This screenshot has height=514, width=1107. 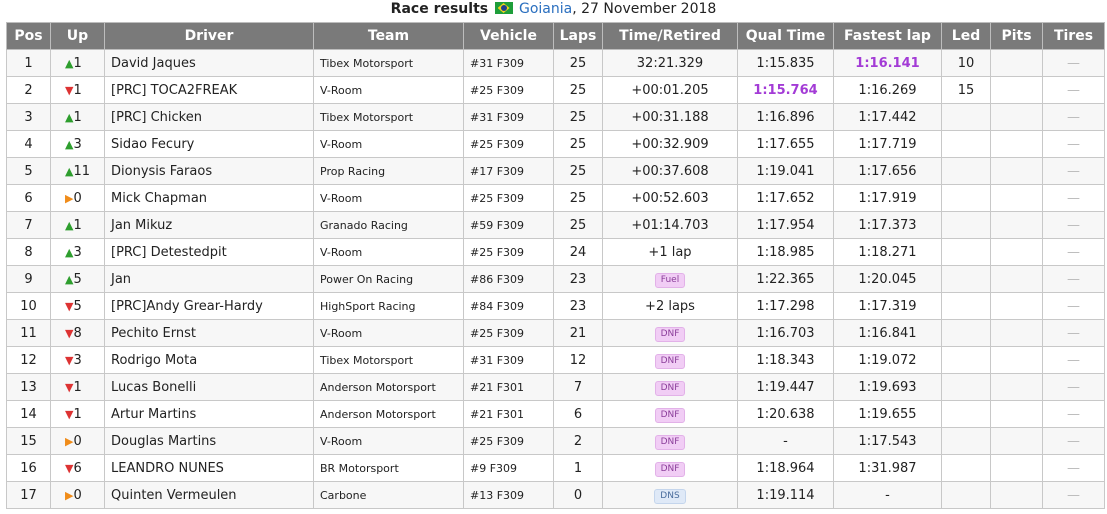 I want to click on position-cell: 17, so click(x=28, y=495).